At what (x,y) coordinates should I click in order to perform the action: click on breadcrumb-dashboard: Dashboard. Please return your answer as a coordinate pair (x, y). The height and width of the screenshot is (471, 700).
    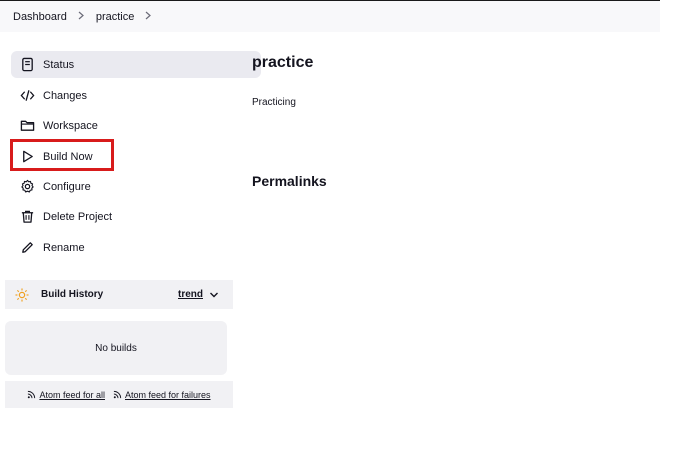
    Looking at the image, I should click on (40, 17).